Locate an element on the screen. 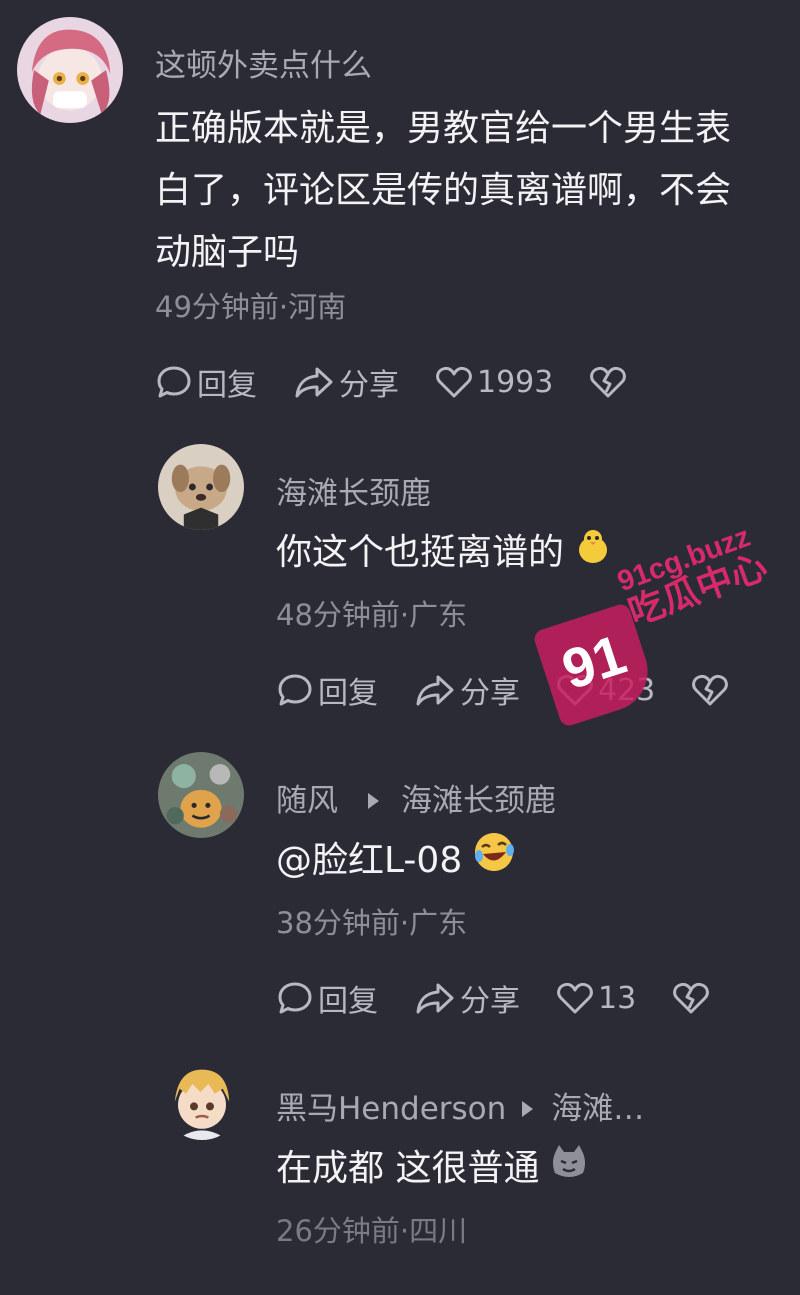 This screenshot has width=800, height=1295. reply-meta: 26分钟前·四川 is located at coordinates (372, 1231).